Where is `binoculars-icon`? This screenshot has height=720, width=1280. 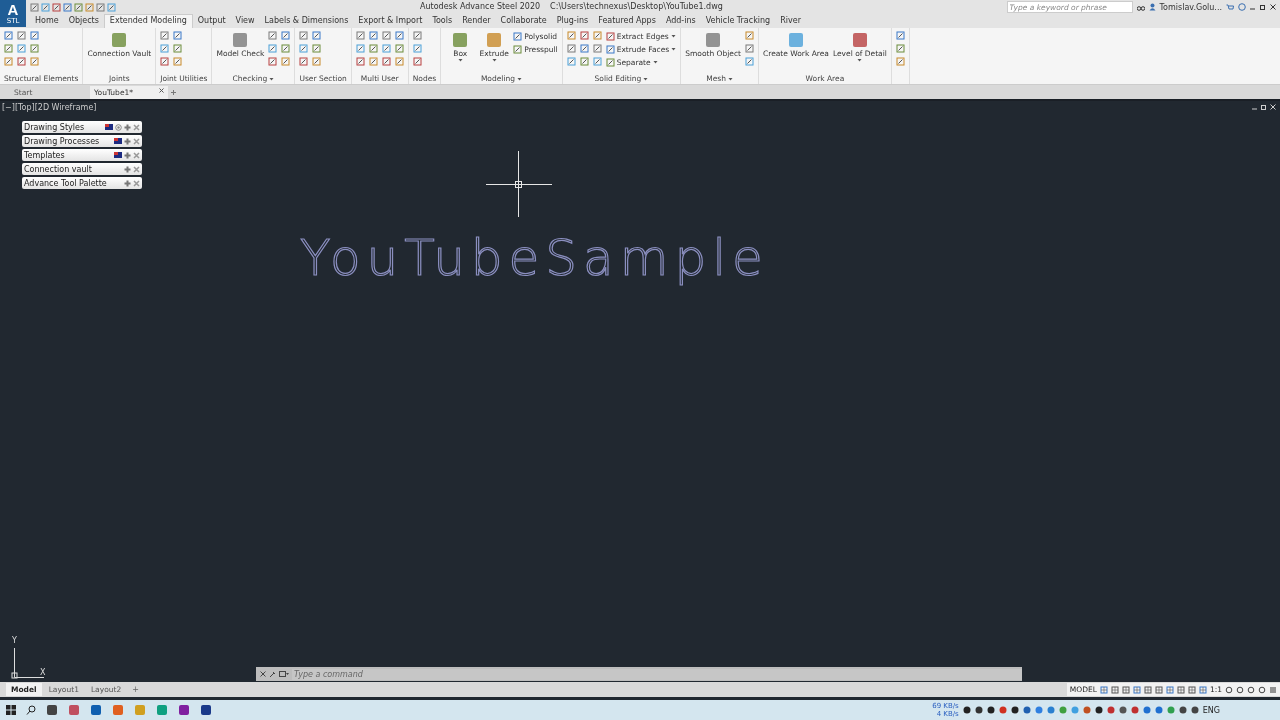
binoculars-icon is located at coordinates (1140, 7).